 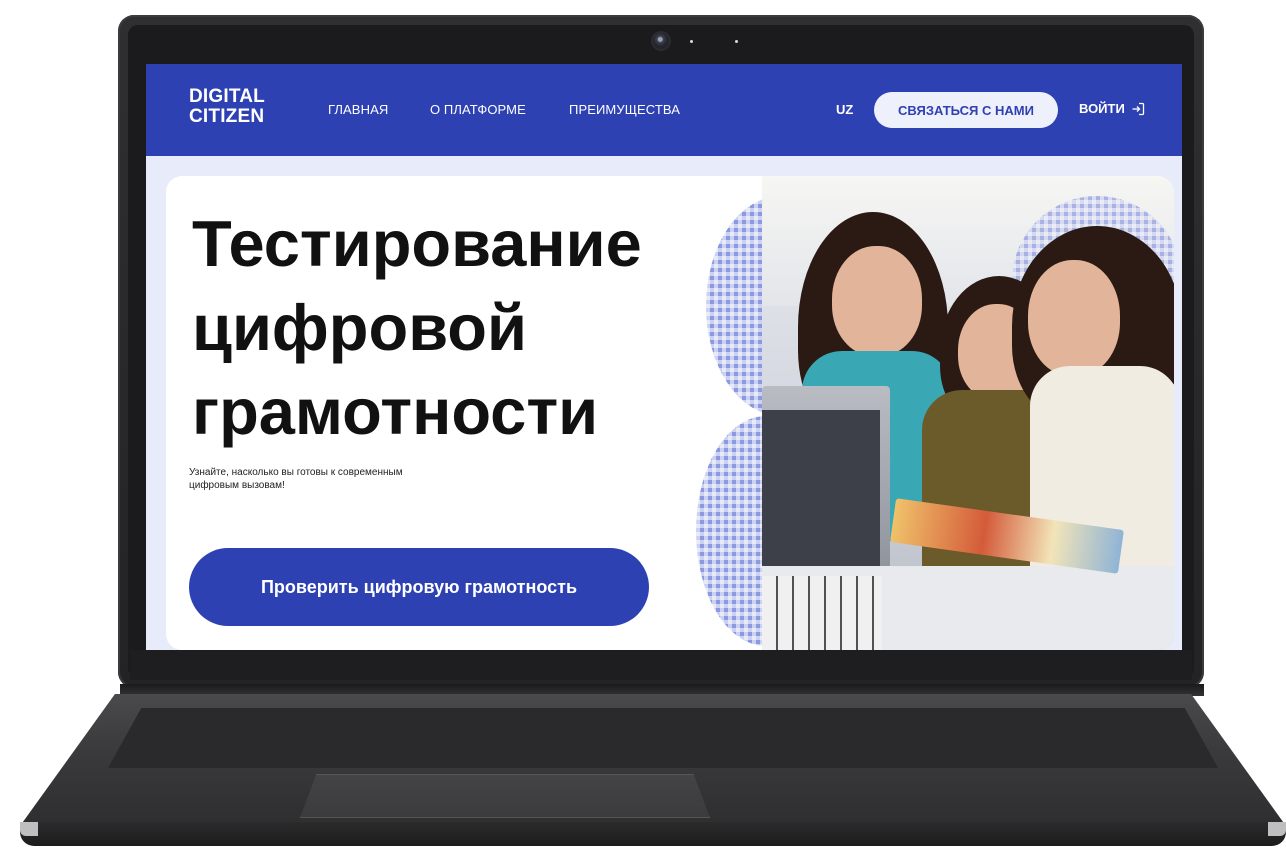 I want to click on contact-us-button: СВЯЗАТЬСЯ С НАМИ, so click(x=966, y=110).